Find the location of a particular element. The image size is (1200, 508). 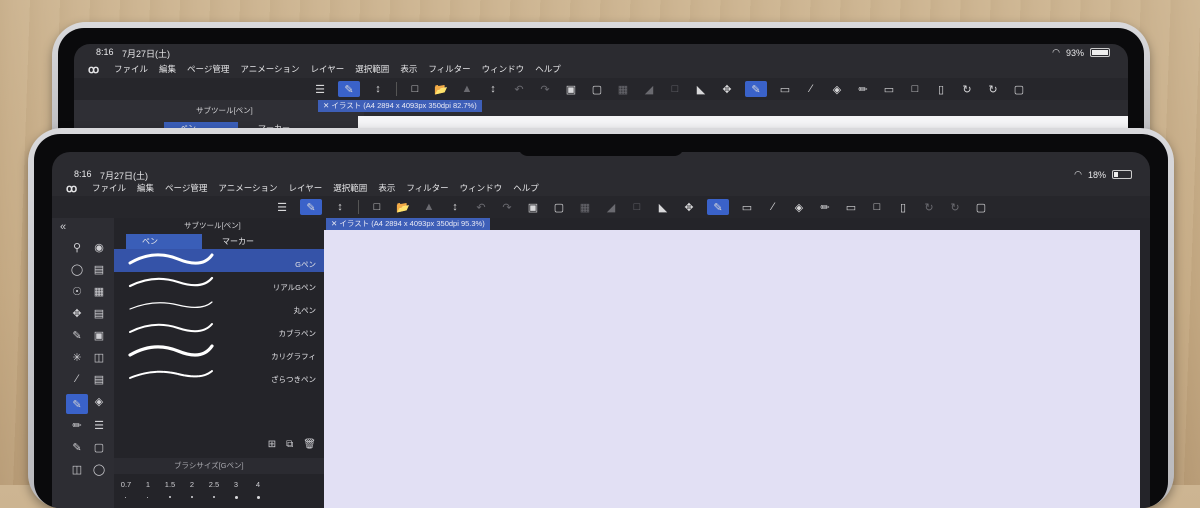

add-icon: ⊞ is located at coordinates (272, 444).